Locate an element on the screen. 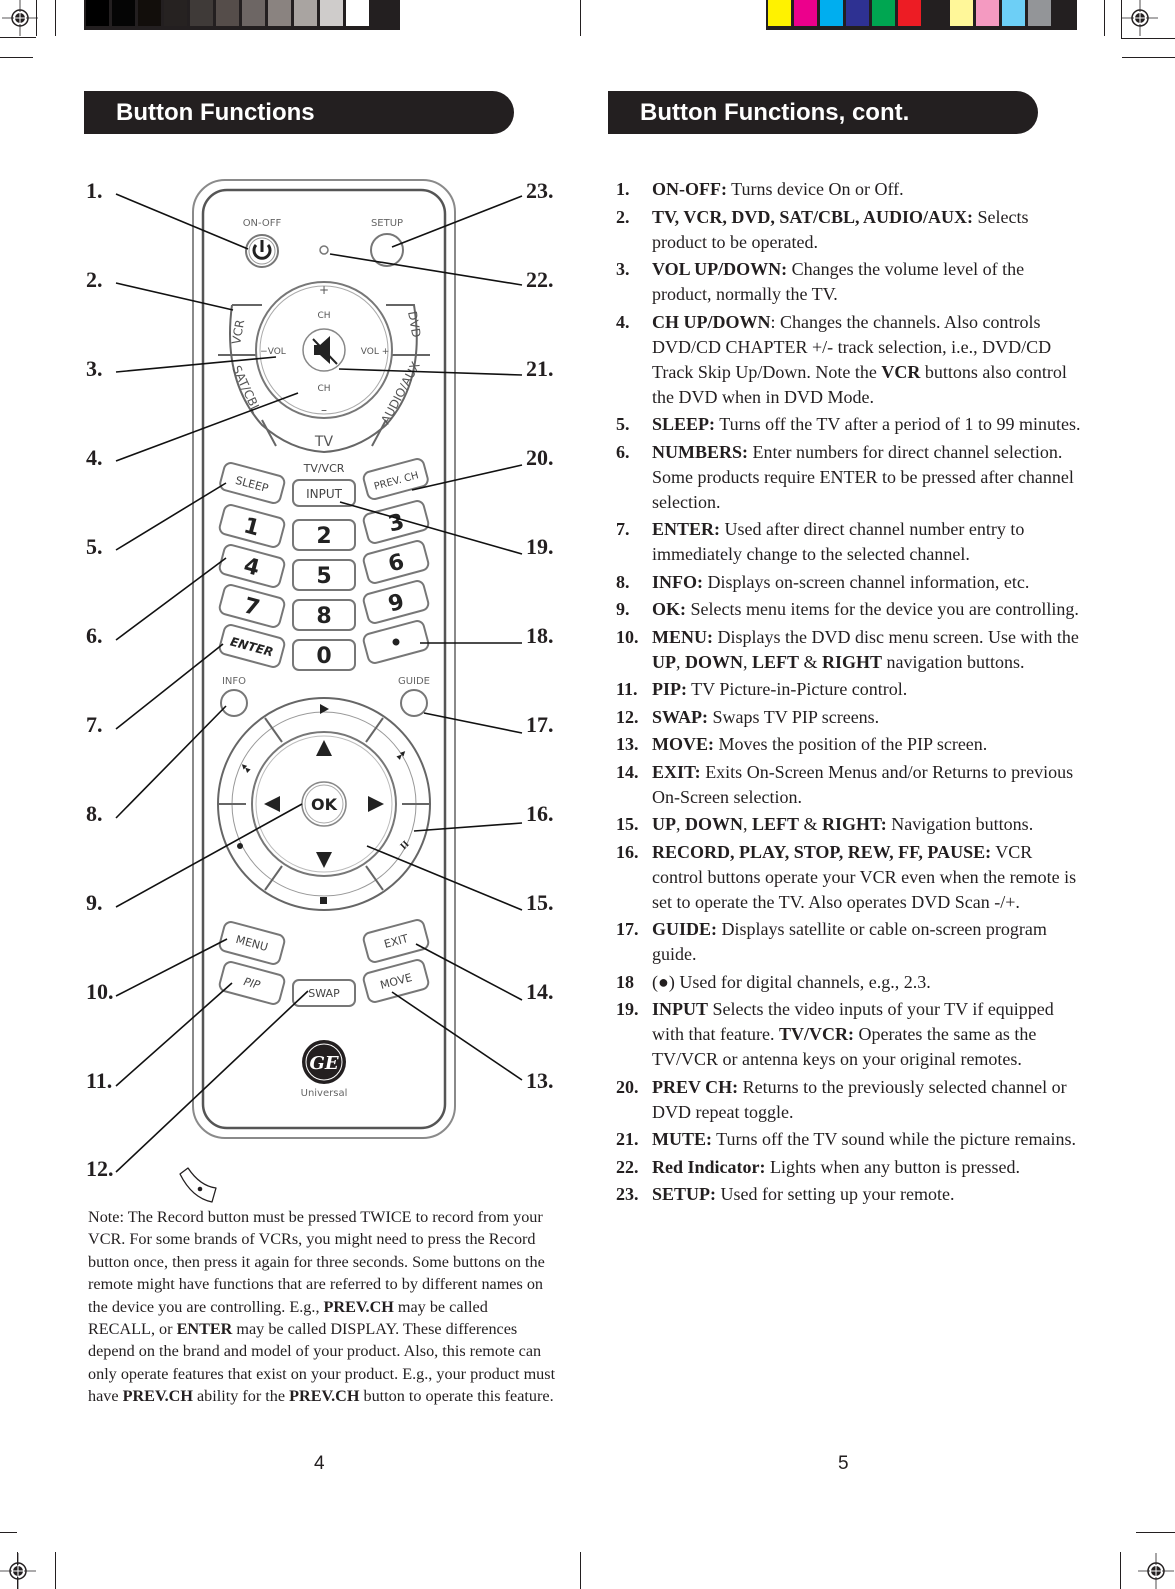 The width and height of the screenshot is (1175, 1589). record-button-icon is located at coordinates (198, 1185).